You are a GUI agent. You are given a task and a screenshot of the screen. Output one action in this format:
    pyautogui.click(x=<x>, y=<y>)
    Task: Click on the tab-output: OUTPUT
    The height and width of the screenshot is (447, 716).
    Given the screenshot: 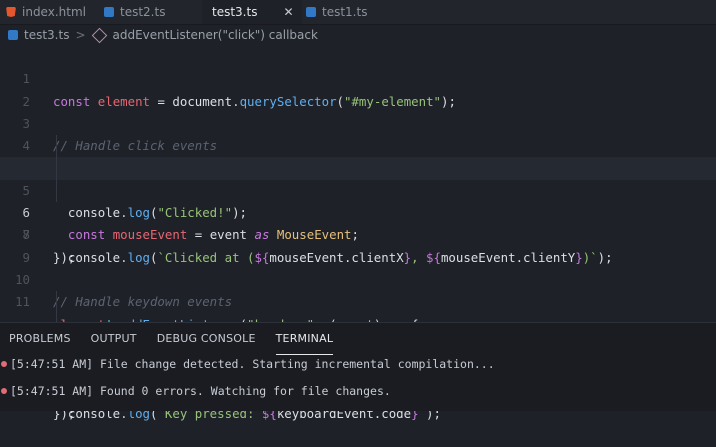 What is the action you would take?
    pyautogui.click(x=114, y=339)
    